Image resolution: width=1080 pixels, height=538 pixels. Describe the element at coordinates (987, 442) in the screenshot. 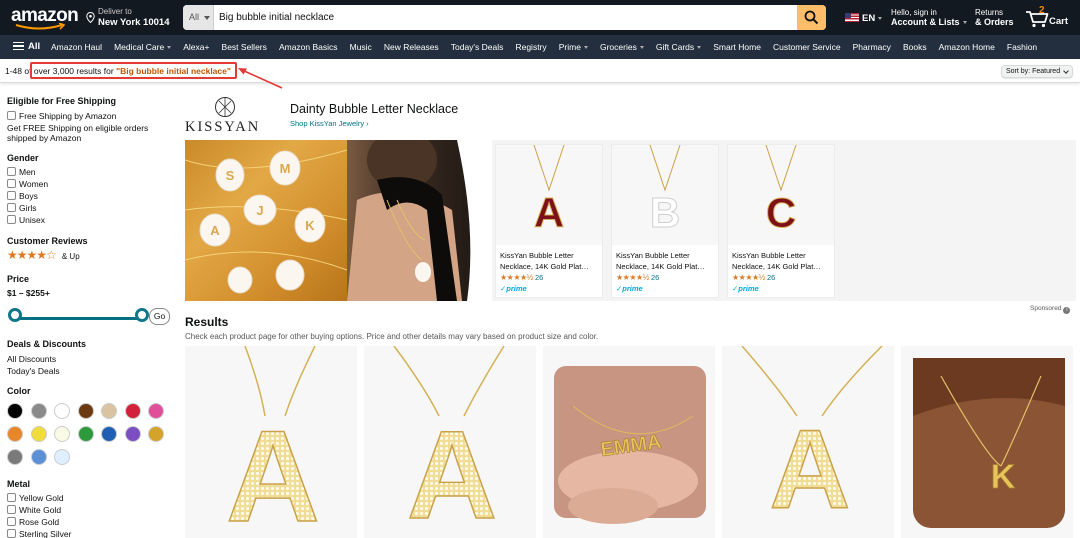

I see `product-card: K` at that location.